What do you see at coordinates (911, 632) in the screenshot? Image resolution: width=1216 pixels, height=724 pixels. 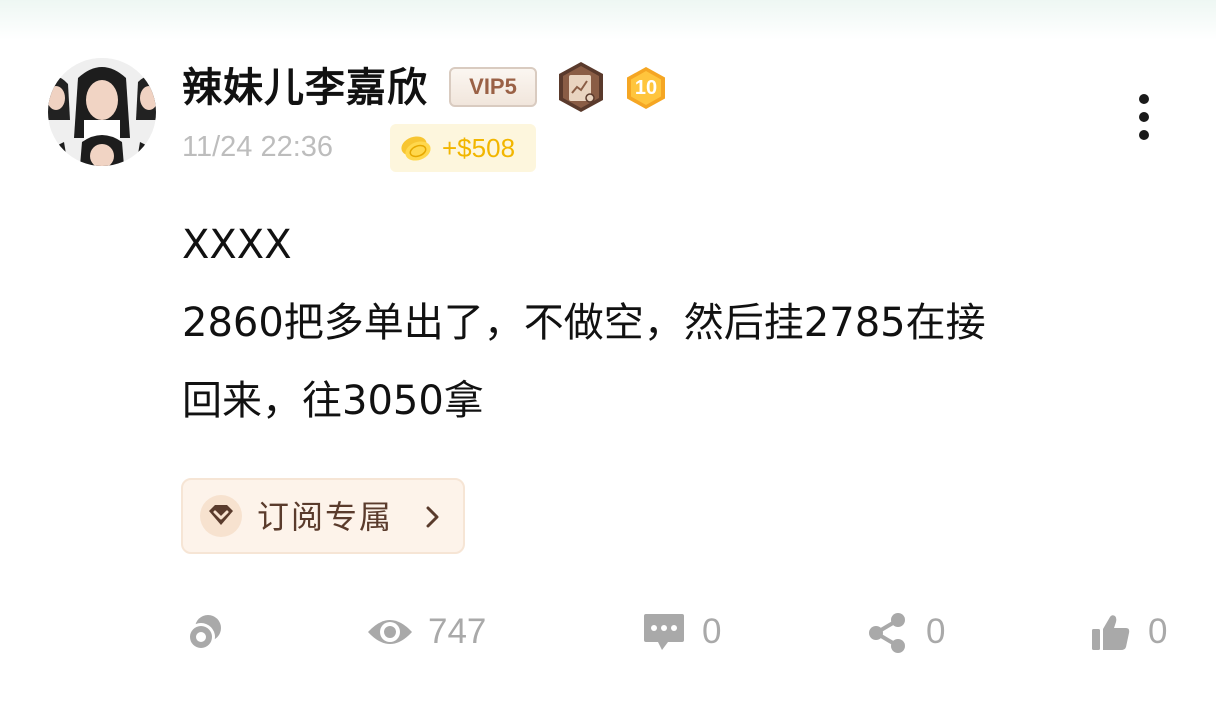 I see `share-button: 0` at bounding box center [911, 632].